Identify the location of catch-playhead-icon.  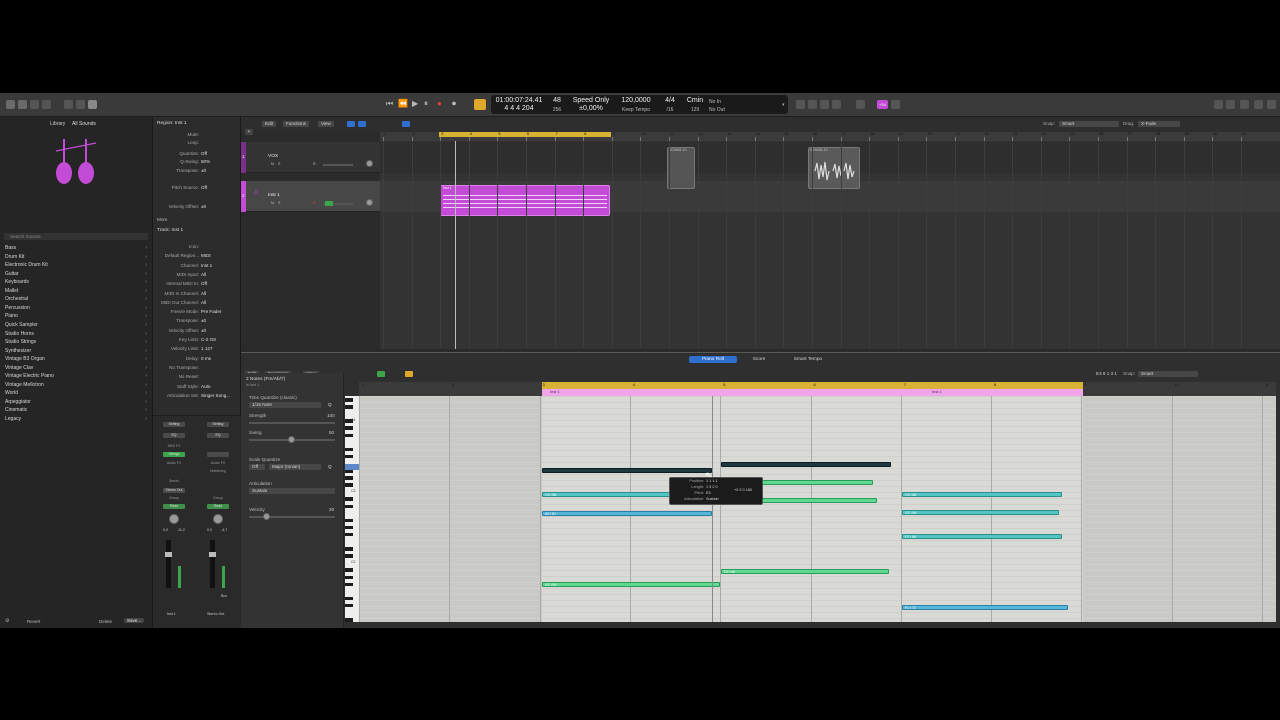
(406, 124).